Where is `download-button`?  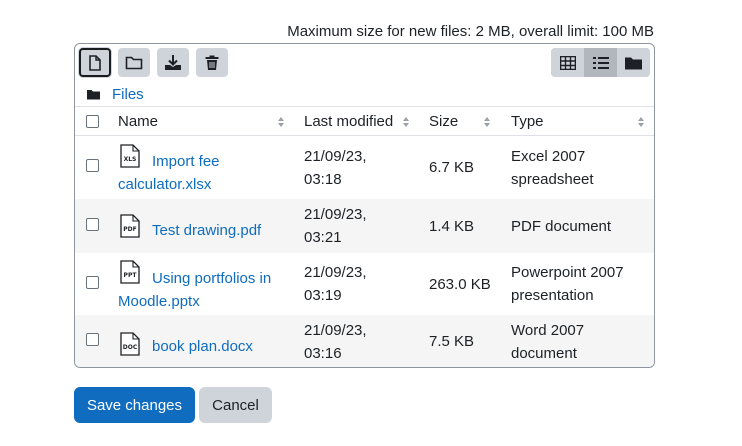 download-button is located at coordinates (173, 62).